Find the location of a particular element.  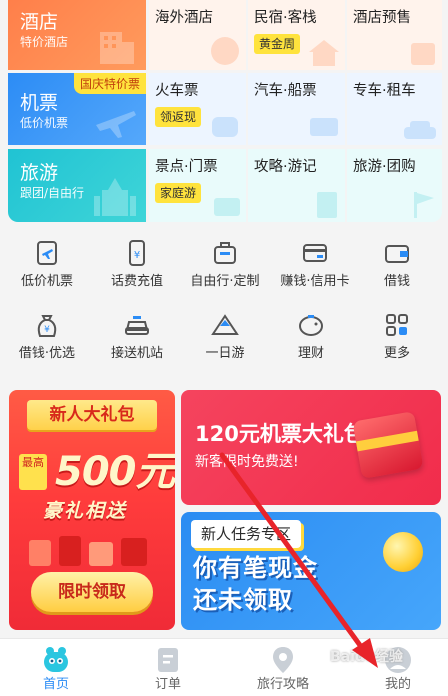

menu-label: 自由行·定制 is located at coordinates (225, 281).